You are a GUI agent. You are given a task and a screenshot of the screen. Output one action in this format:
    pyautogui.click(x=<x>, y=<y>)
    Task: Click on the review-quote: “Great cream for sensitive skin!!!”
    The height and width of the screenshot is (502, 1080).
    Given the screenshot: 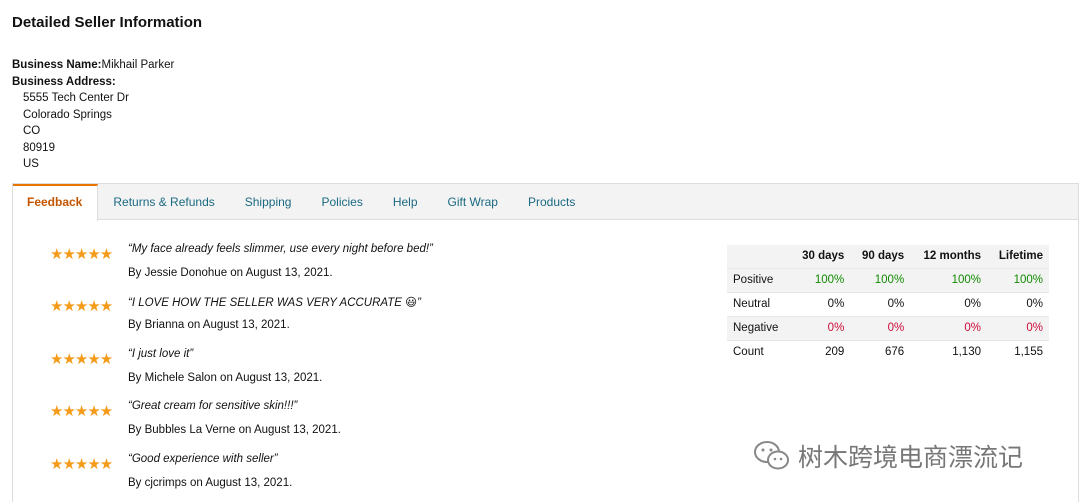 What is the action you would take?
    pyautogui.click(x=213, y=406)
    